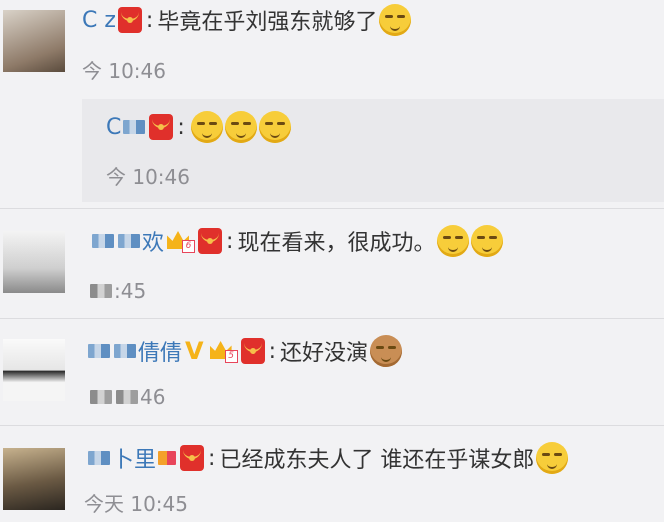 Image resolution: width=664 pixels, height=522 pixels. Describe the element at coordinates (134, 458) in the screenshot. I see `username: 卜里` at that location.